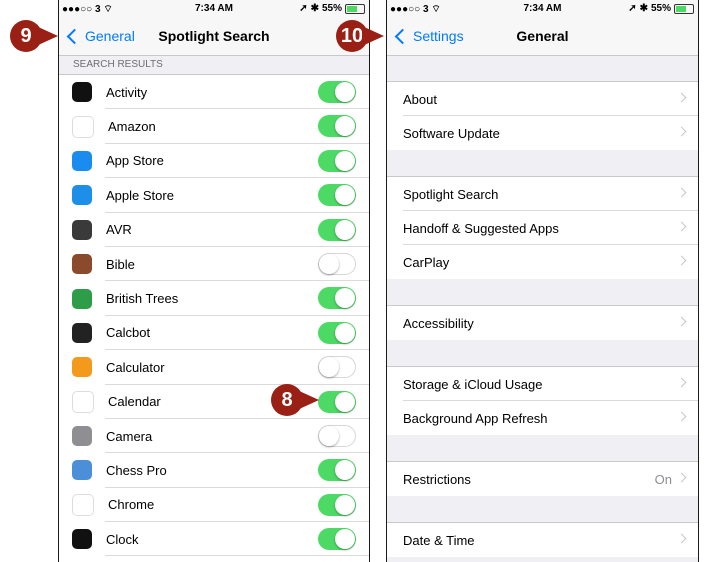 This screenshot has height=562, width=706. What do you see at coordinates (119, 230) in the screenshot?
I see `list-item-label: AVR` at bounding box center [119, 230].